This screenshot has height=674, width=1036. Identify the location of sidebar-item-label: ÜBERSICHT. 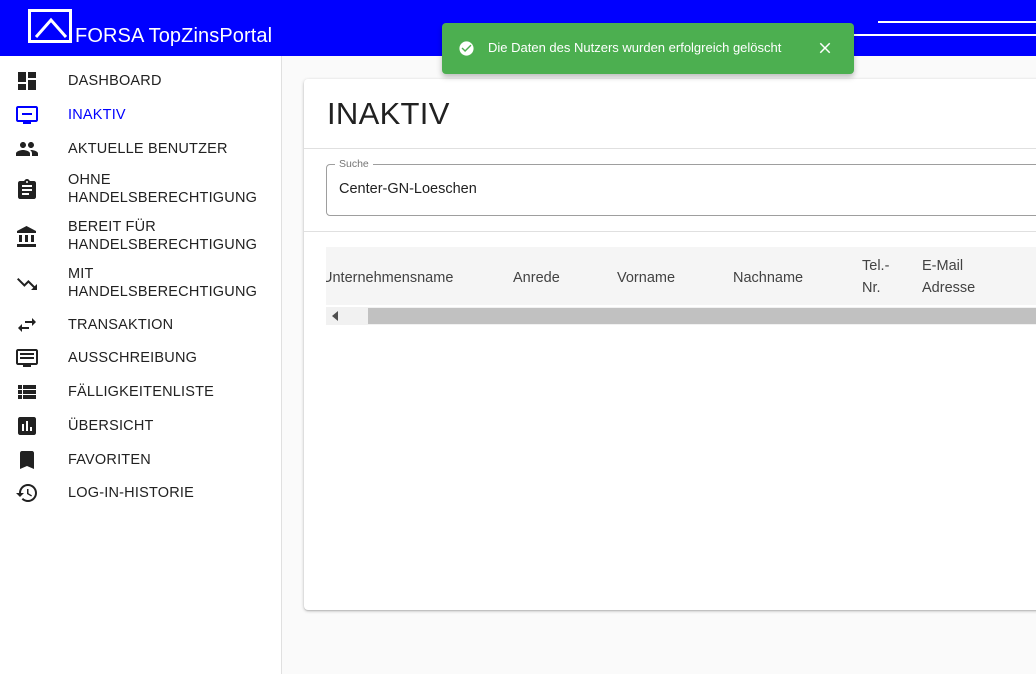
(111, 426).